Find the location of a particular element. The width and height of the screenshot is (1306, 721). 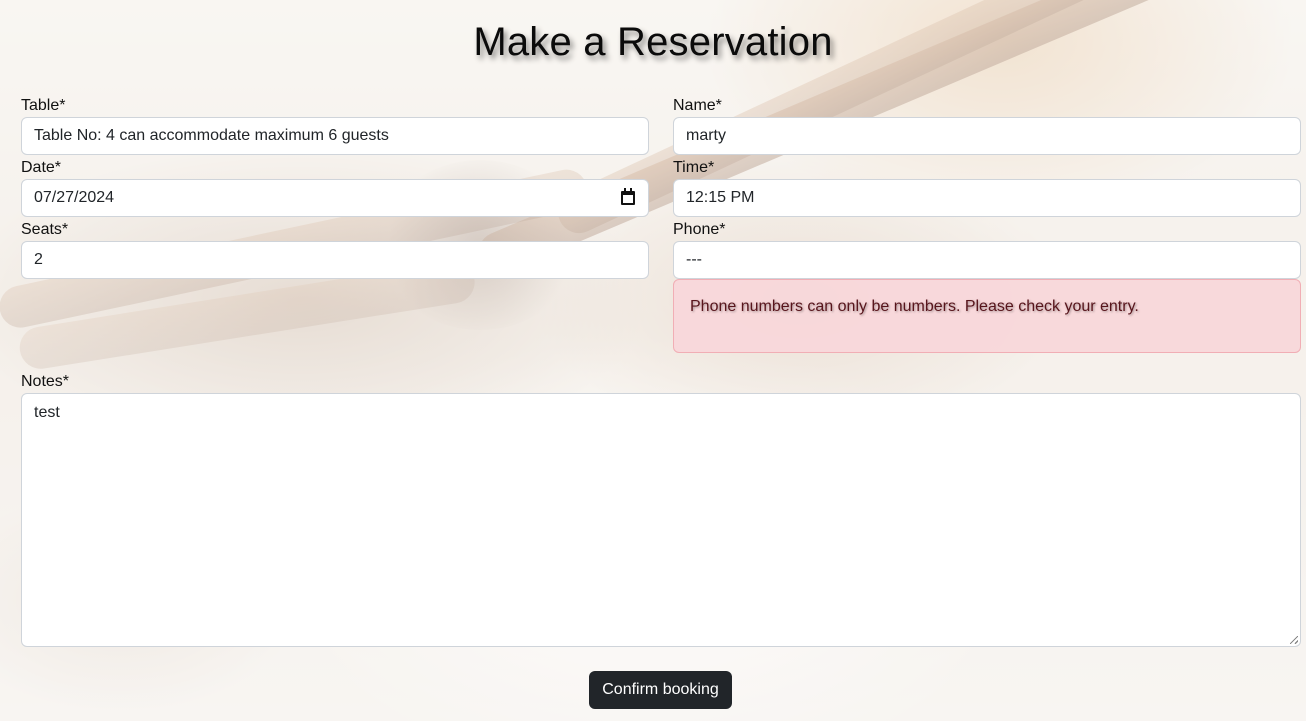

name-field: Name* marty is located at coordinates (987, 125).